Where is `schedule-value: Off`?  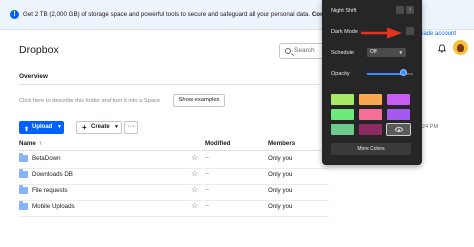
schedule-value: Off is located at coordinates (373, 52).